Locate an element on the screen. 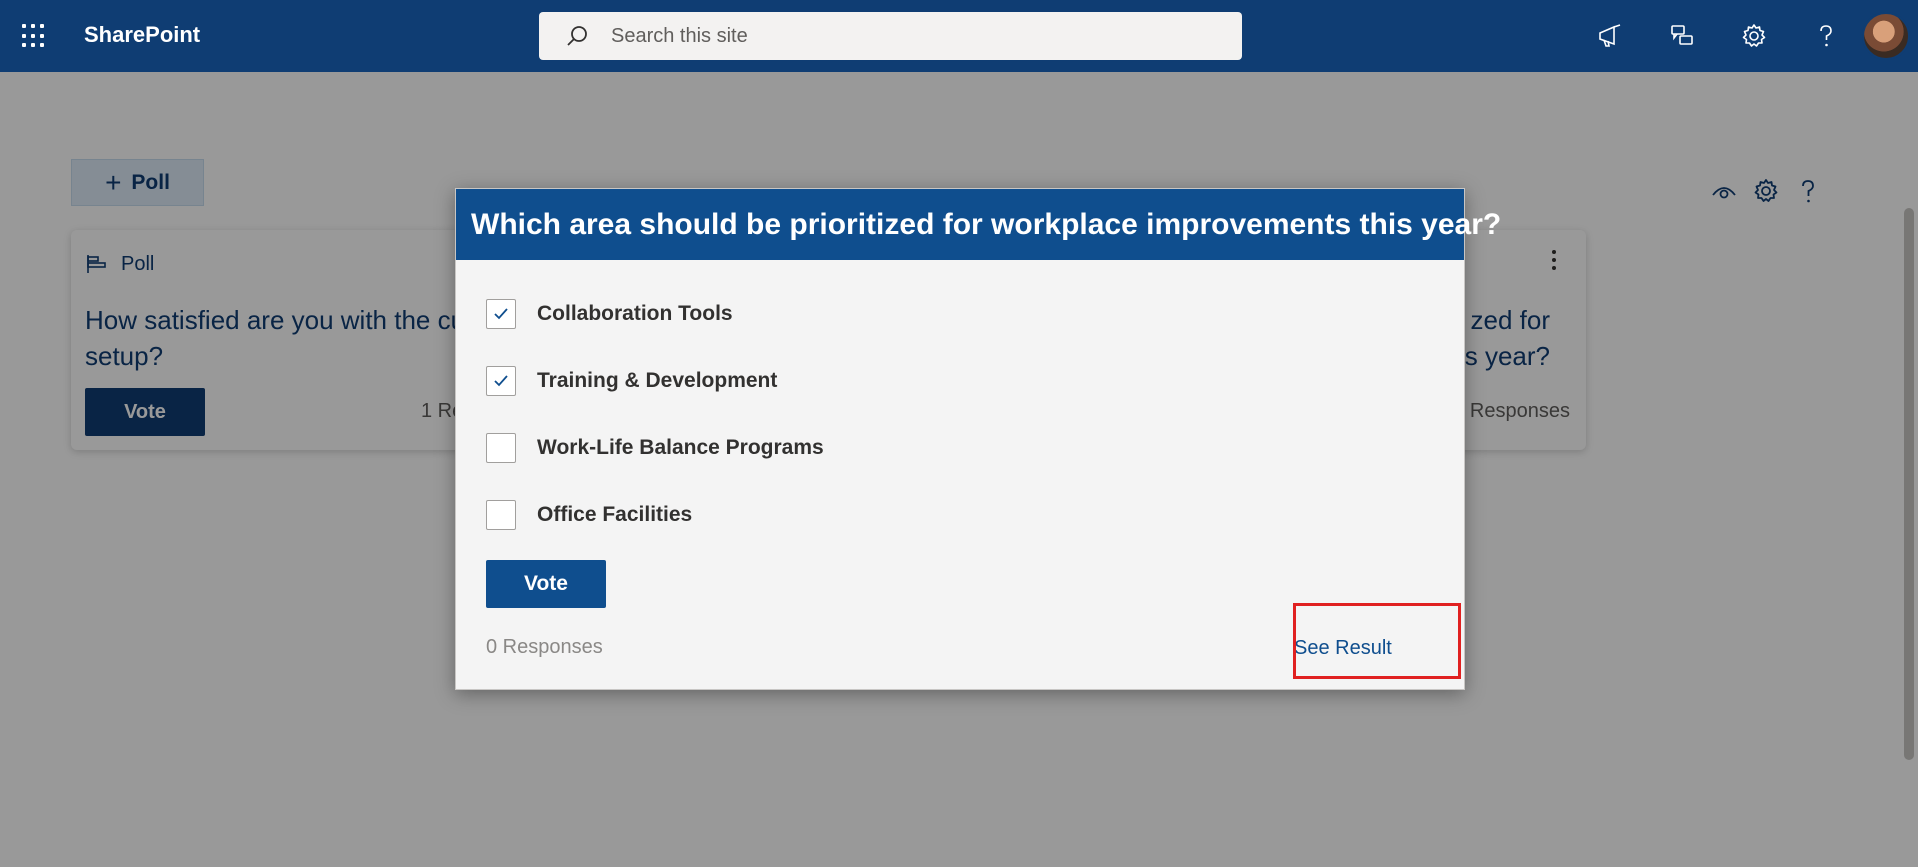 This screenshot has width=1918, height=867. response-count: 0 Responses is located at coordinates (544, 647).